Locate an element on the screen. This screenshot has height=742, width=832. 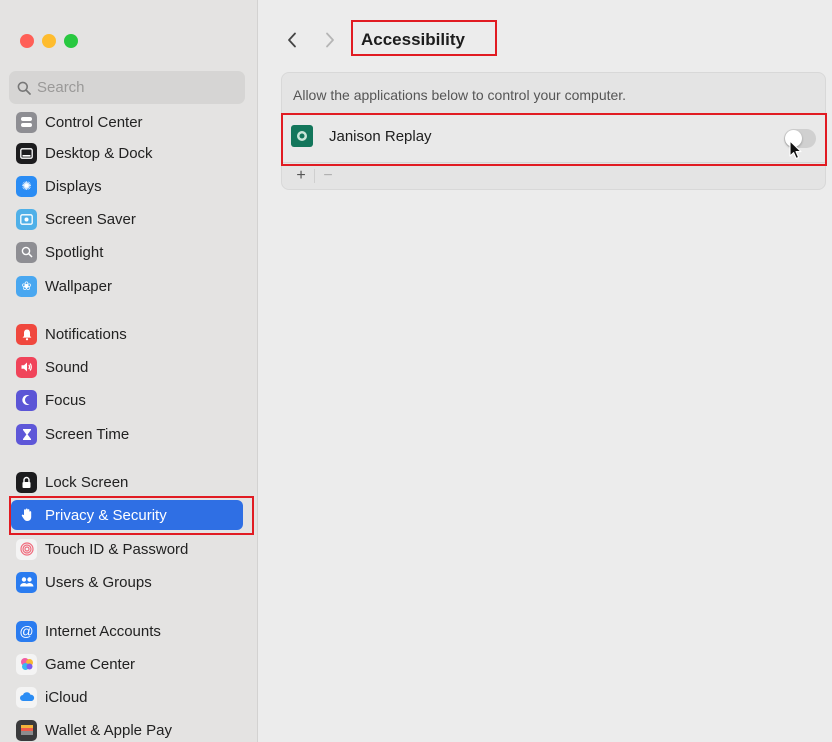
add-remove-divider is located at coordinates (314, 176).